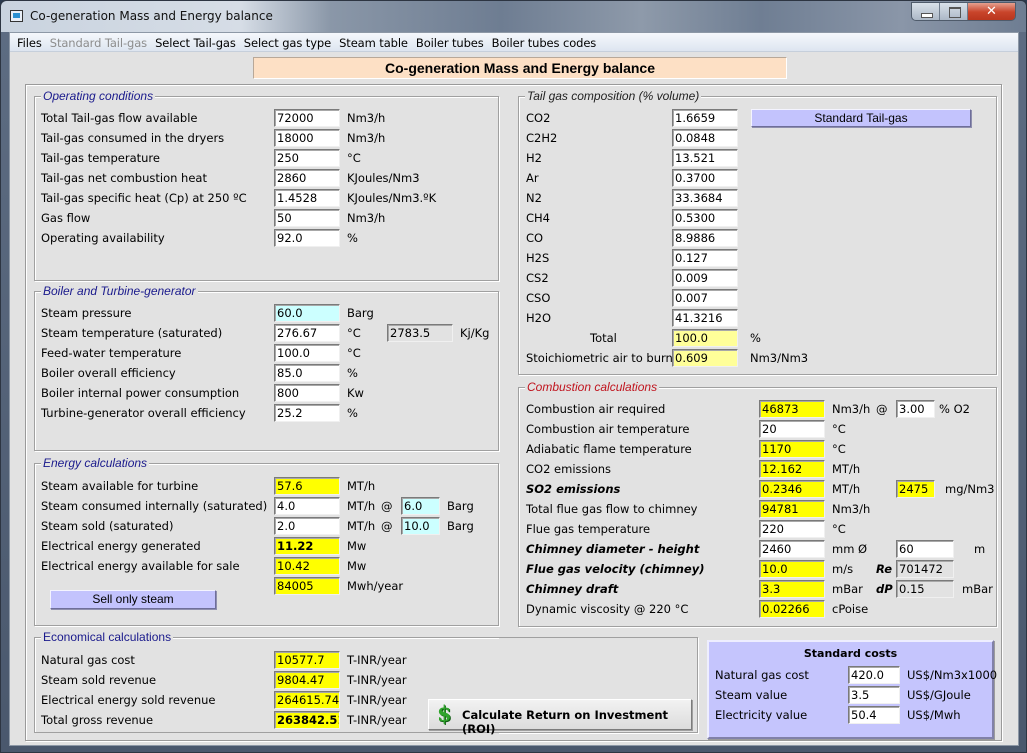 The image size is (1027, 753). I want to click on feed-water-temperature-input: 100.0, so click(307, 353).